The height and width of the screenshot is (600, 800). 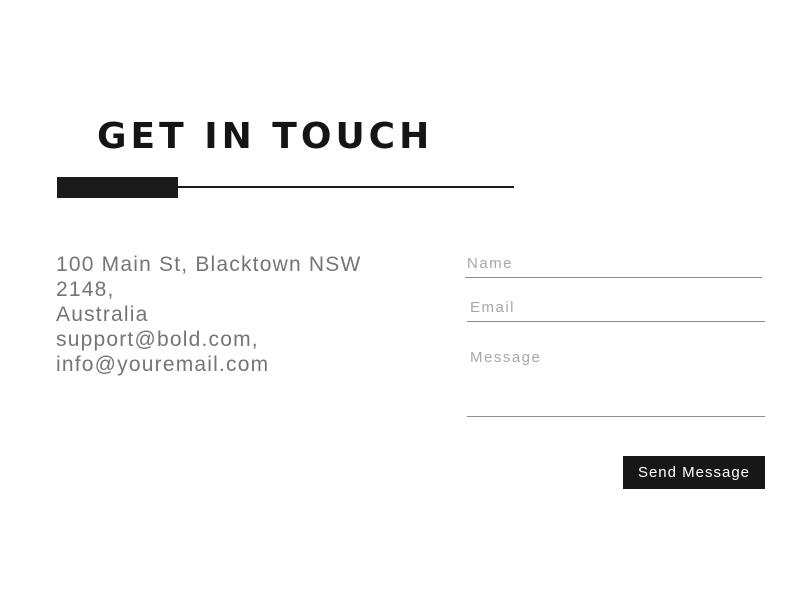 I want to click on address-country: Australia, so click(x=102, y=314).